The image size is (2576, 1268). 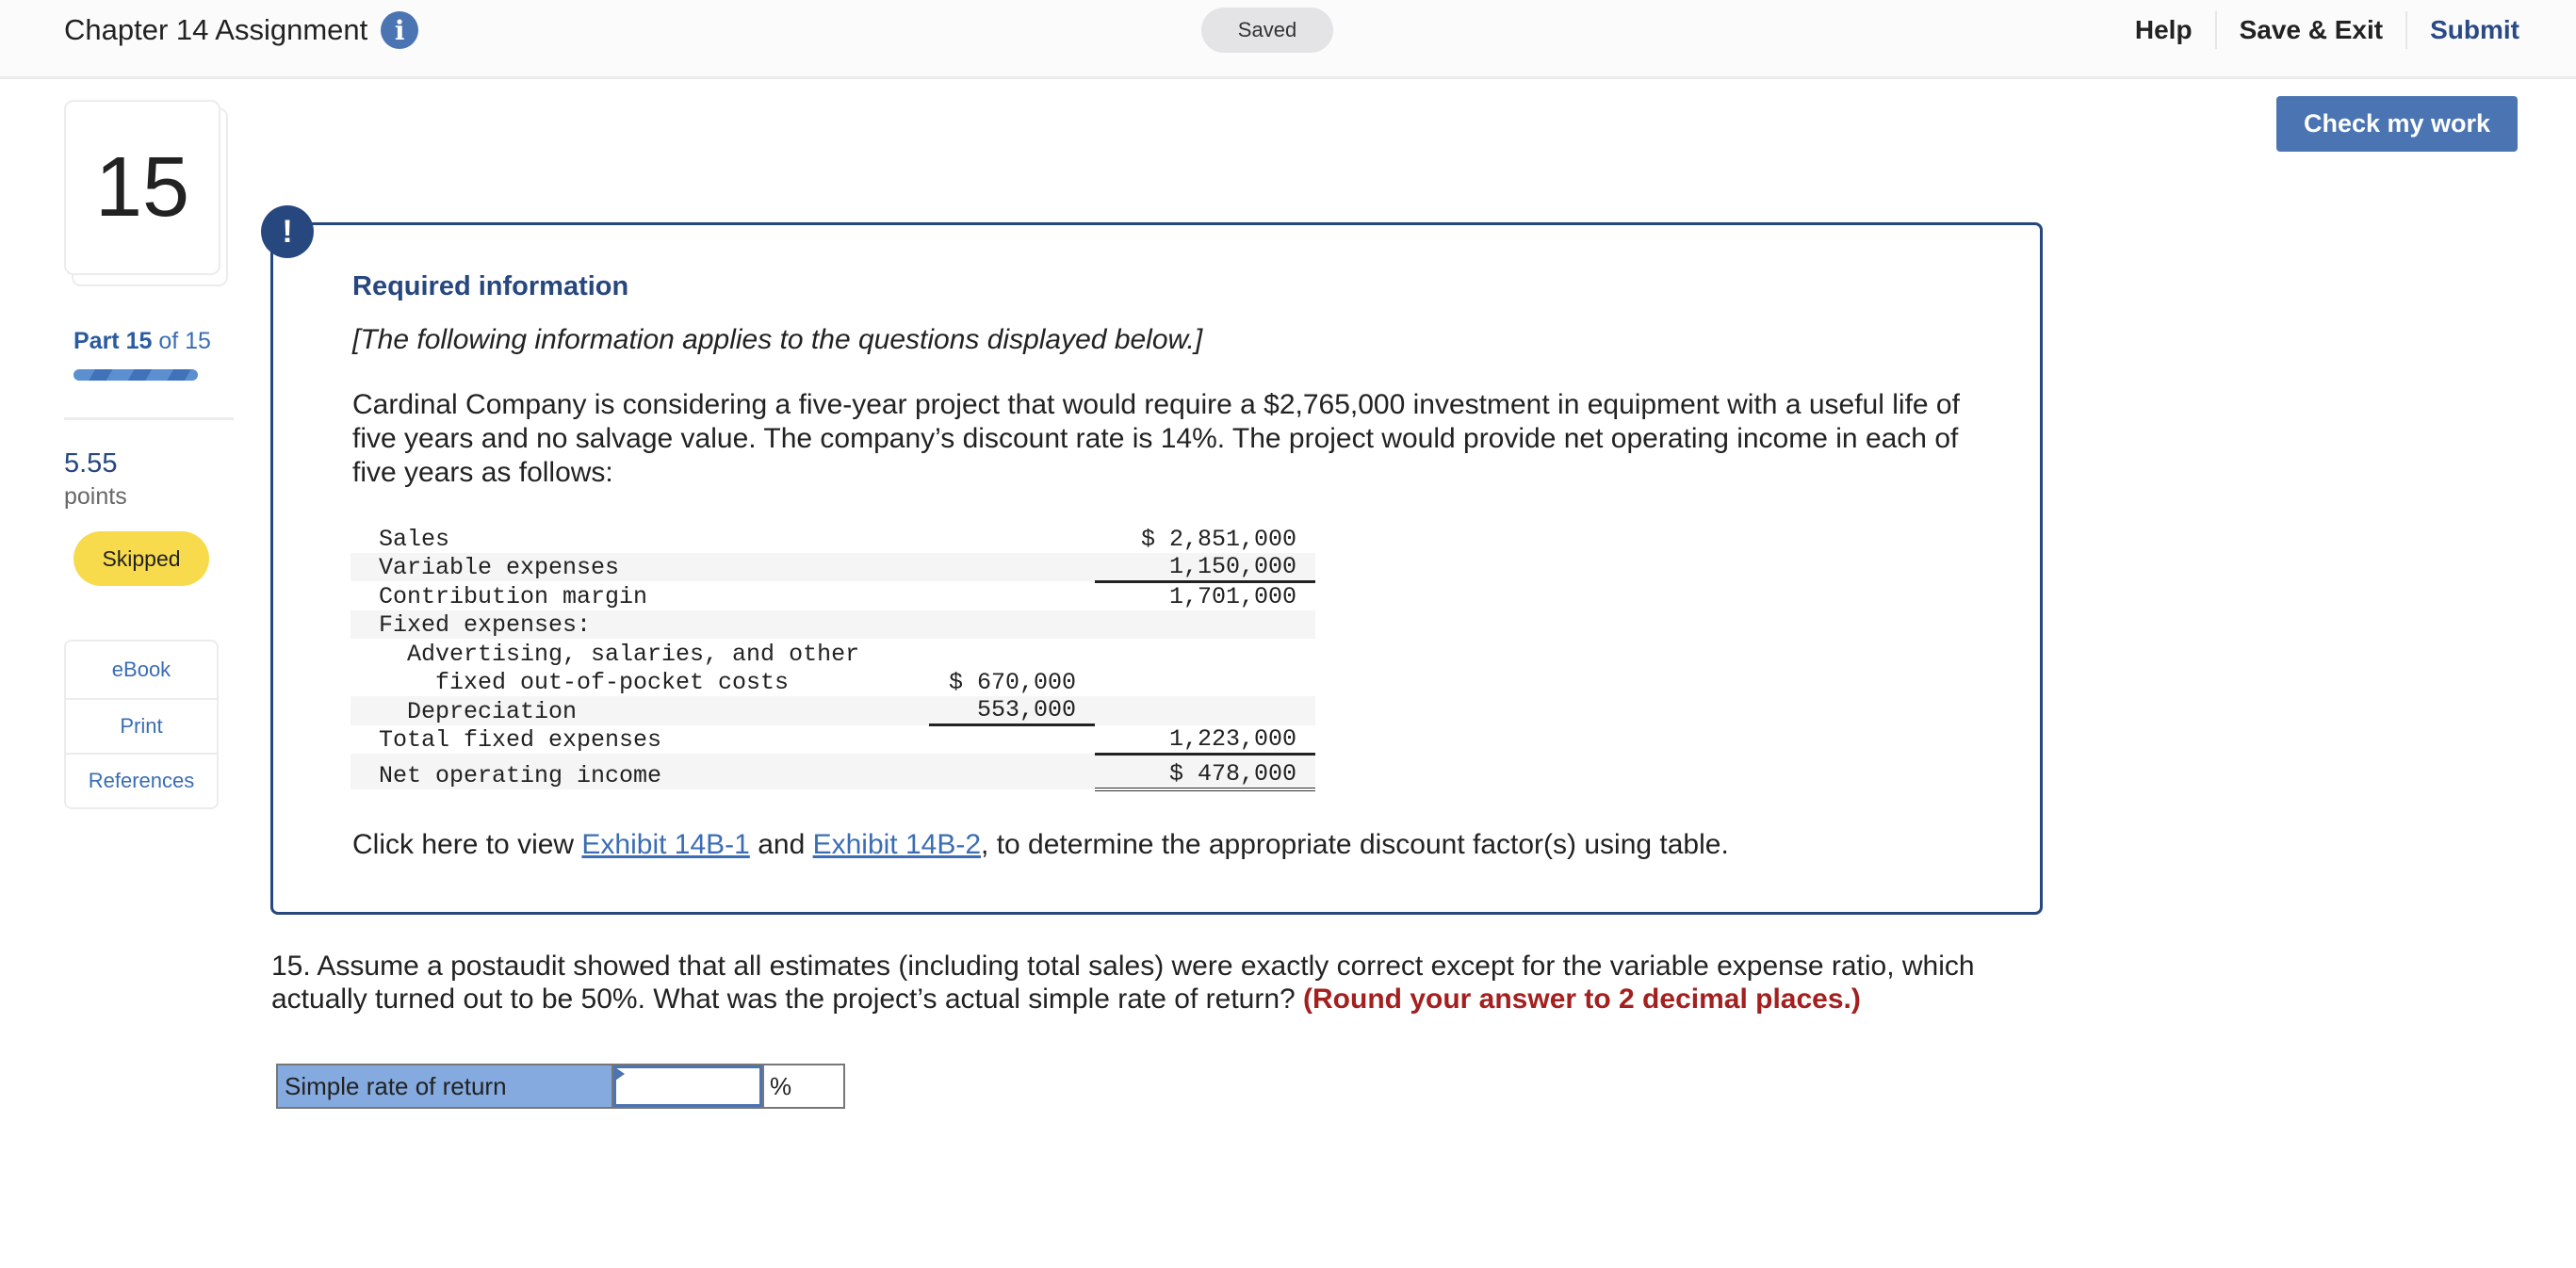 I want to click on help-link: Help, so click(x=2163, y=30).